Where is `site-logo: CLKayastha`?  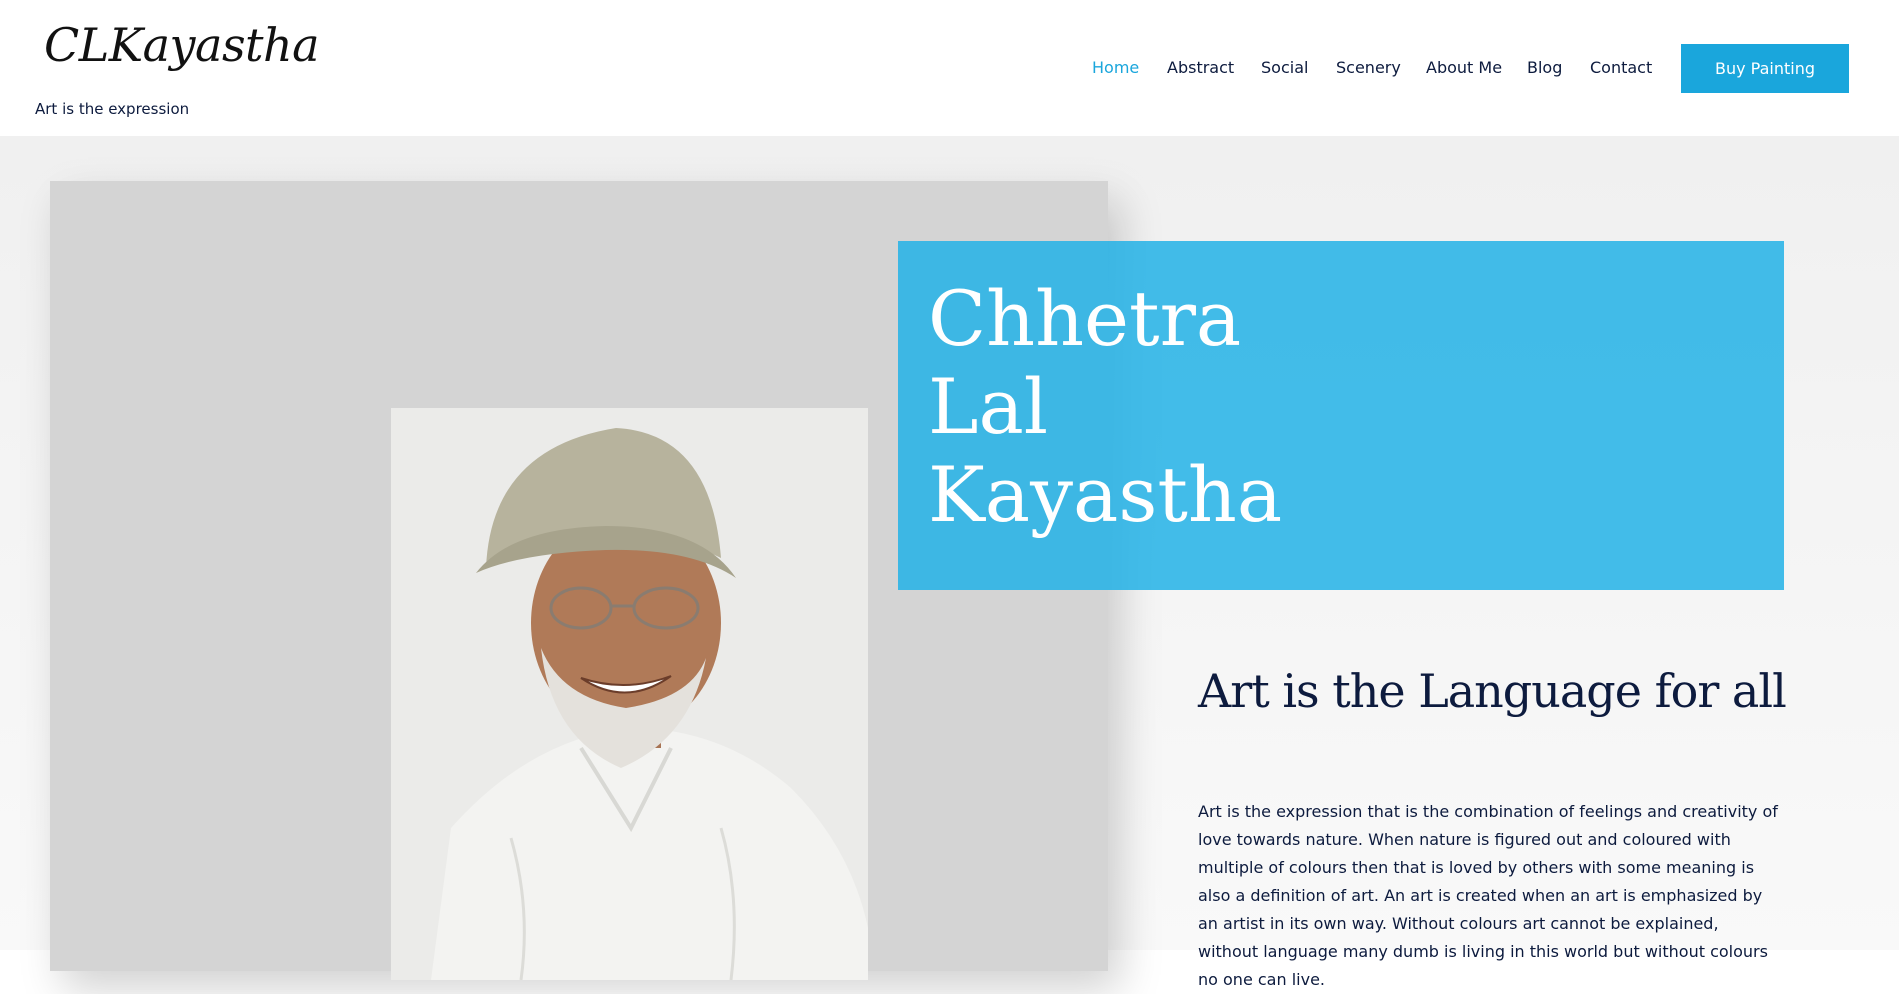
site-logo: CLKayastha is located at coordinates (182, 45).